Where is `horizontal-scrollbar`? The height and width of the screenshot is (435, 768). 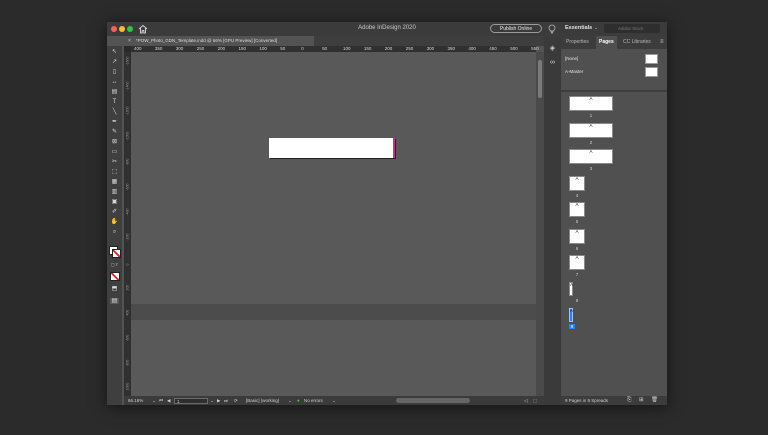 horizontal-scrollbar is located at coordinates (433, 400).